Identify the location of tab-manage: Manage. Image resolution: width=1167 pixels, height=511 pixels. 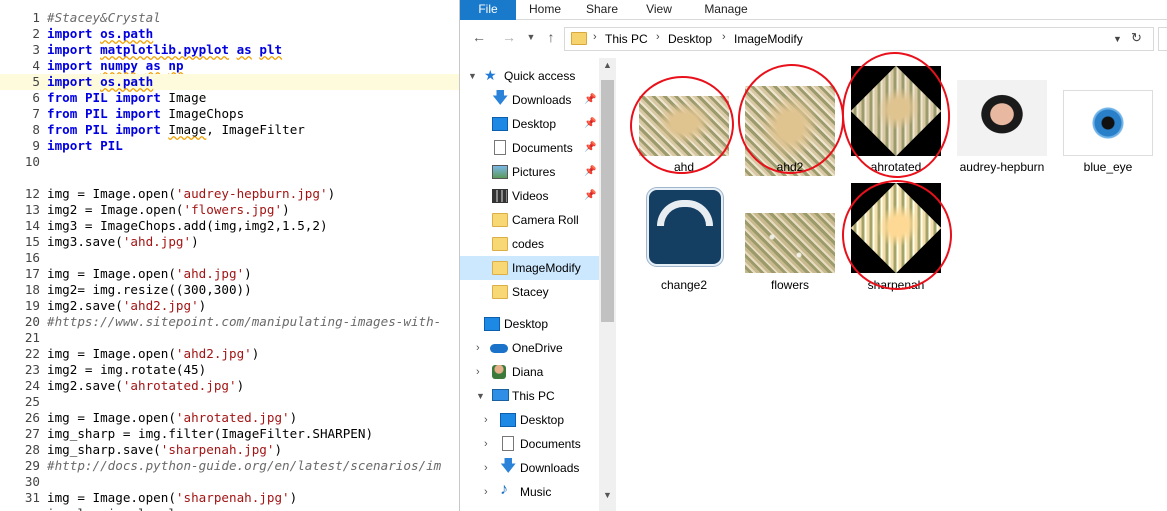
(726, 10).